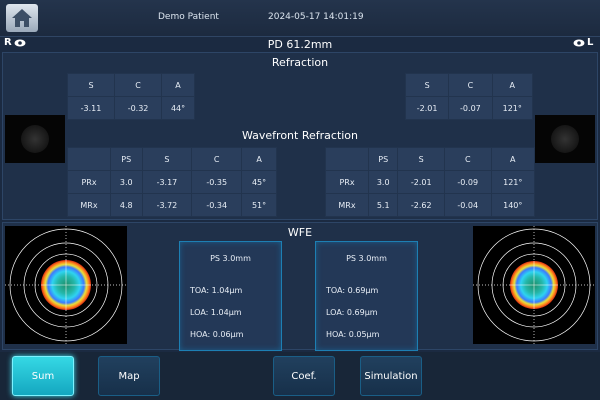 This screenshot has height=400, width=600. Describe the element at coordinates (421, 205) in the screenshot. I see `table-cell: -2.62` at that location.